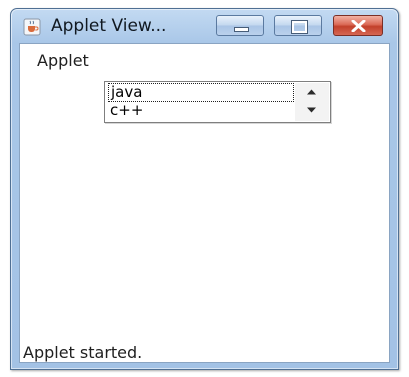  I want to click on list-item-java: java, so click(201, 92).